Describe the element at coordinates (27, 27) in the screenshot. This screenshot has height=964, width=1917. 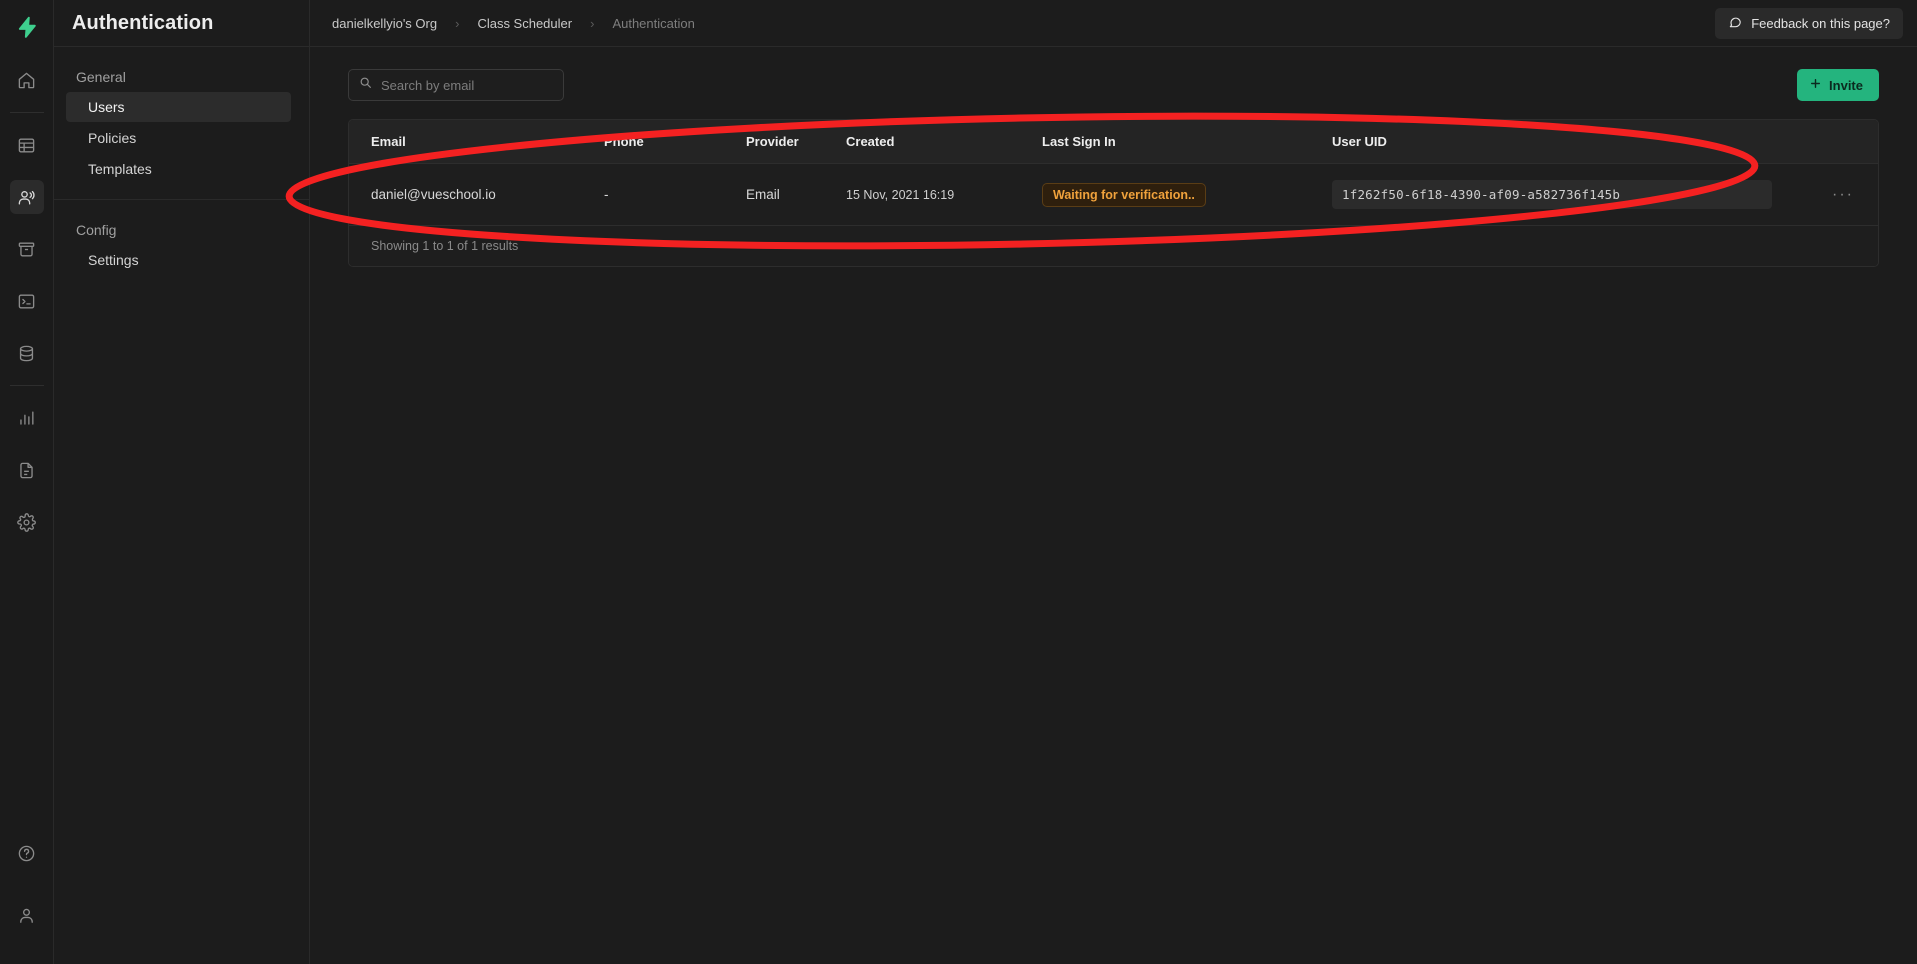
I see `supabase-logo` at that location.